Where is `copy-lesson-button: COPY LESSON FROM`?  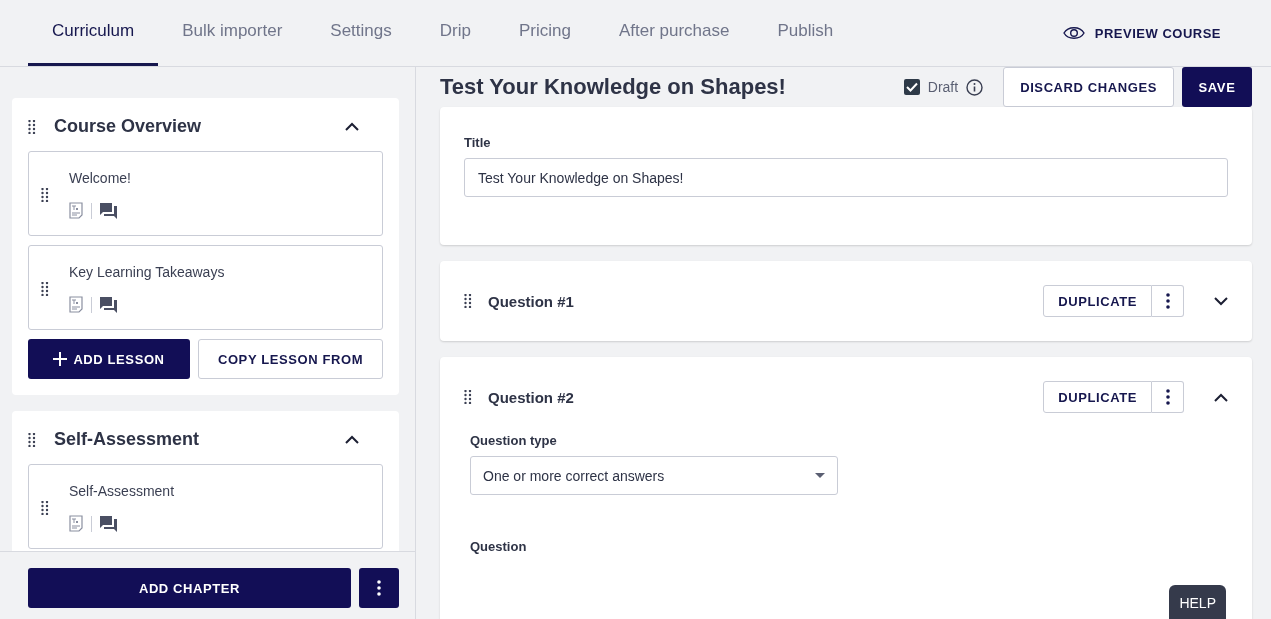 copy-lesson-button: COPY LESSON FROM is located at coordinates (290, 359).